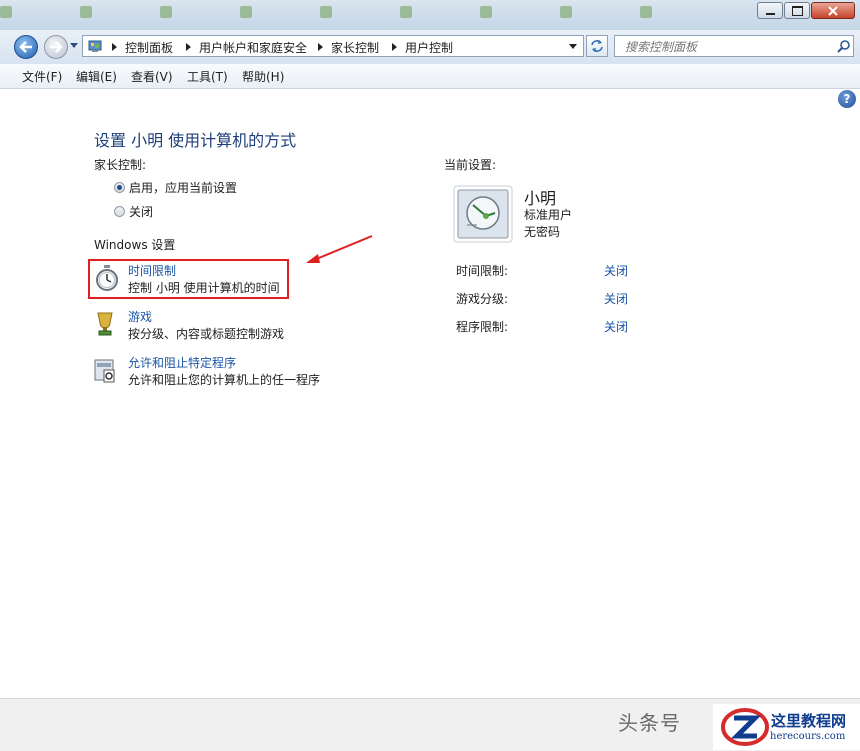  I want to click on menu-help: 帮助(H), so click(263, 76).